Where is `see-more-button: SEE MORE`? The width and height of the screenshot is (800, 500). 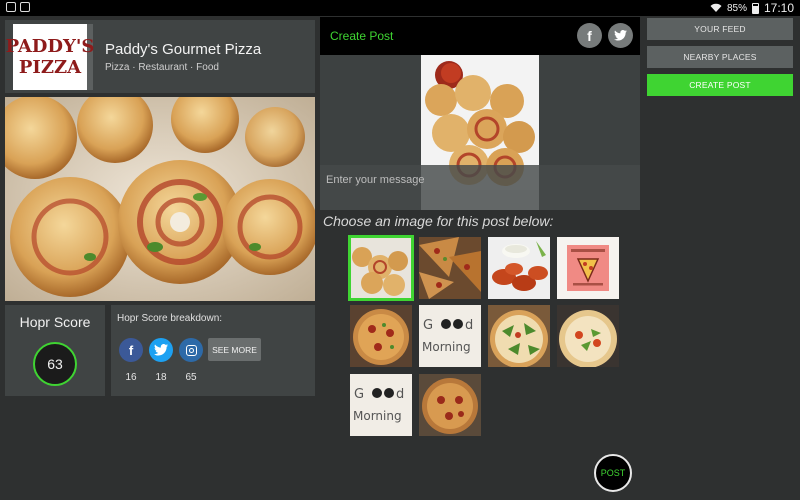
see-more-button: SEE MORE is located at coordinates (234, 349).